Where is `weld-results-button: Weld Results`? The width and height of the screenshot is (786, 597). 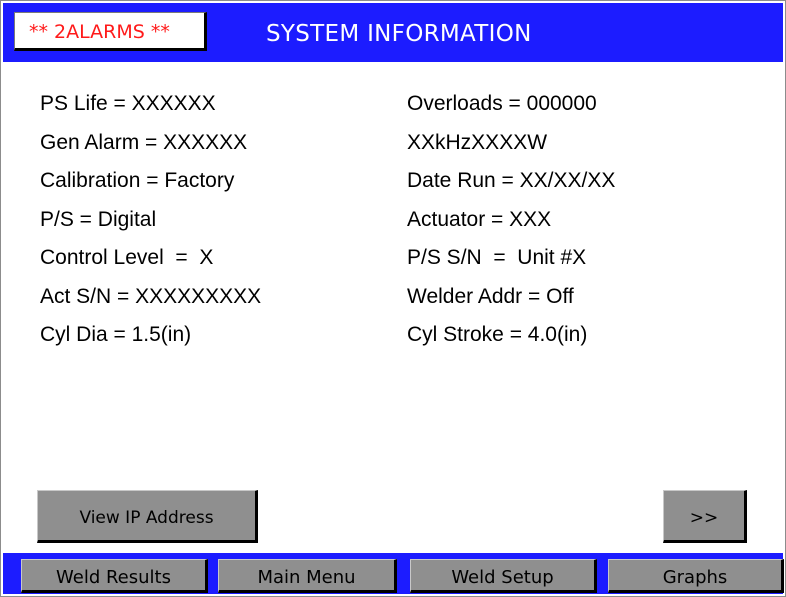
weld-results-button: Weld Results is located at coordinates (114, 576).